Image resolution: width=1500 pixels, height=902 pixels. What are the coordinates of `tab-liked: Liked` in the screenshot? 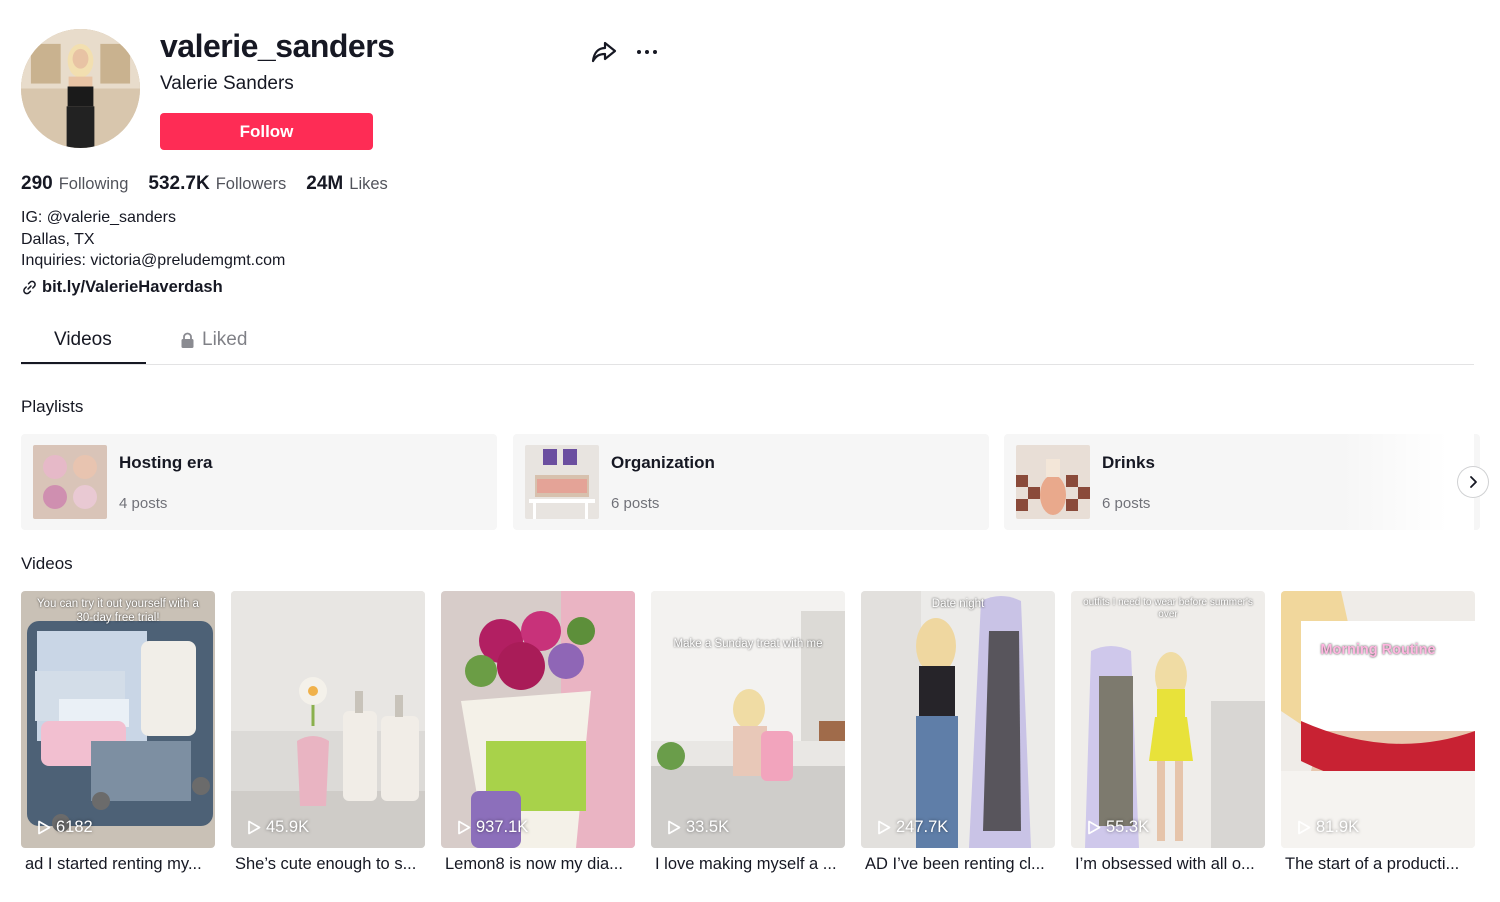 It's located at (213, 340).